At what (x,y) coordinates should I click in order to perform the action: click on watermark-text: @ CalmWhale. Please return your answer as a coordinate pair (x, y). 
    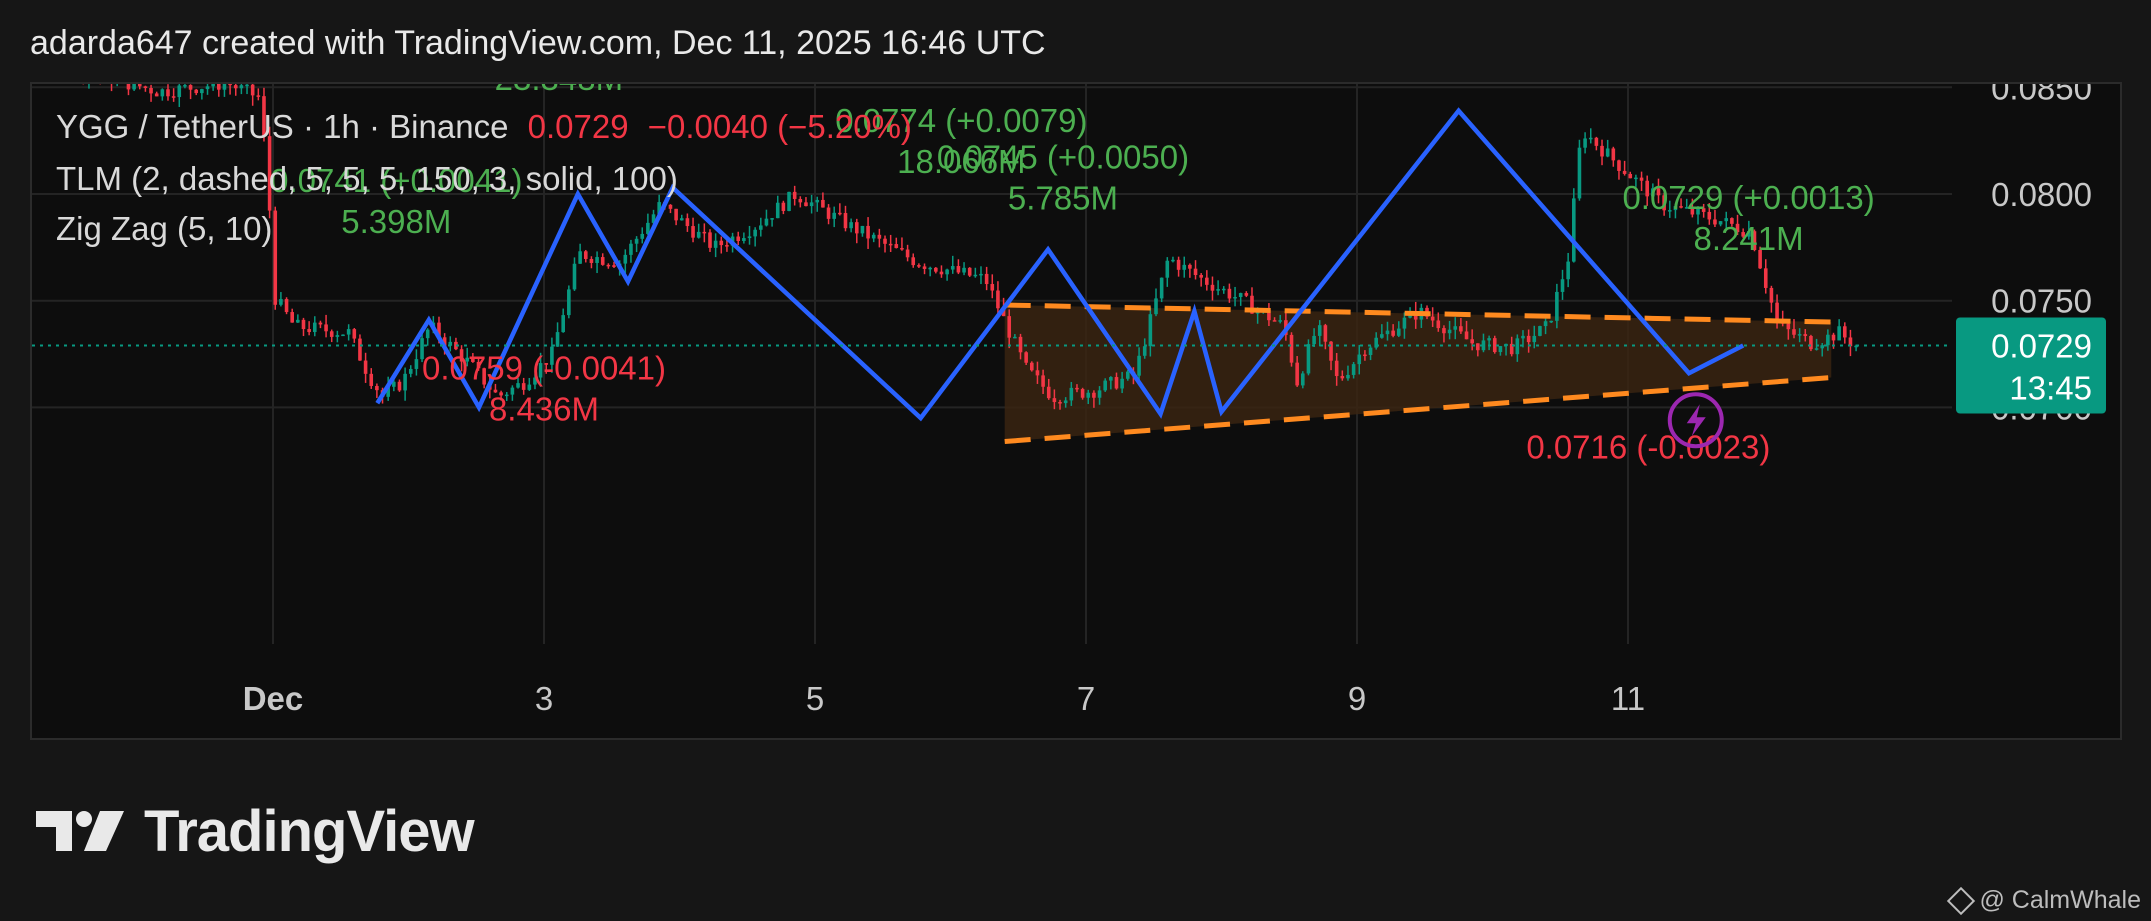
    Looking at the image, I should click on (2060, 900).